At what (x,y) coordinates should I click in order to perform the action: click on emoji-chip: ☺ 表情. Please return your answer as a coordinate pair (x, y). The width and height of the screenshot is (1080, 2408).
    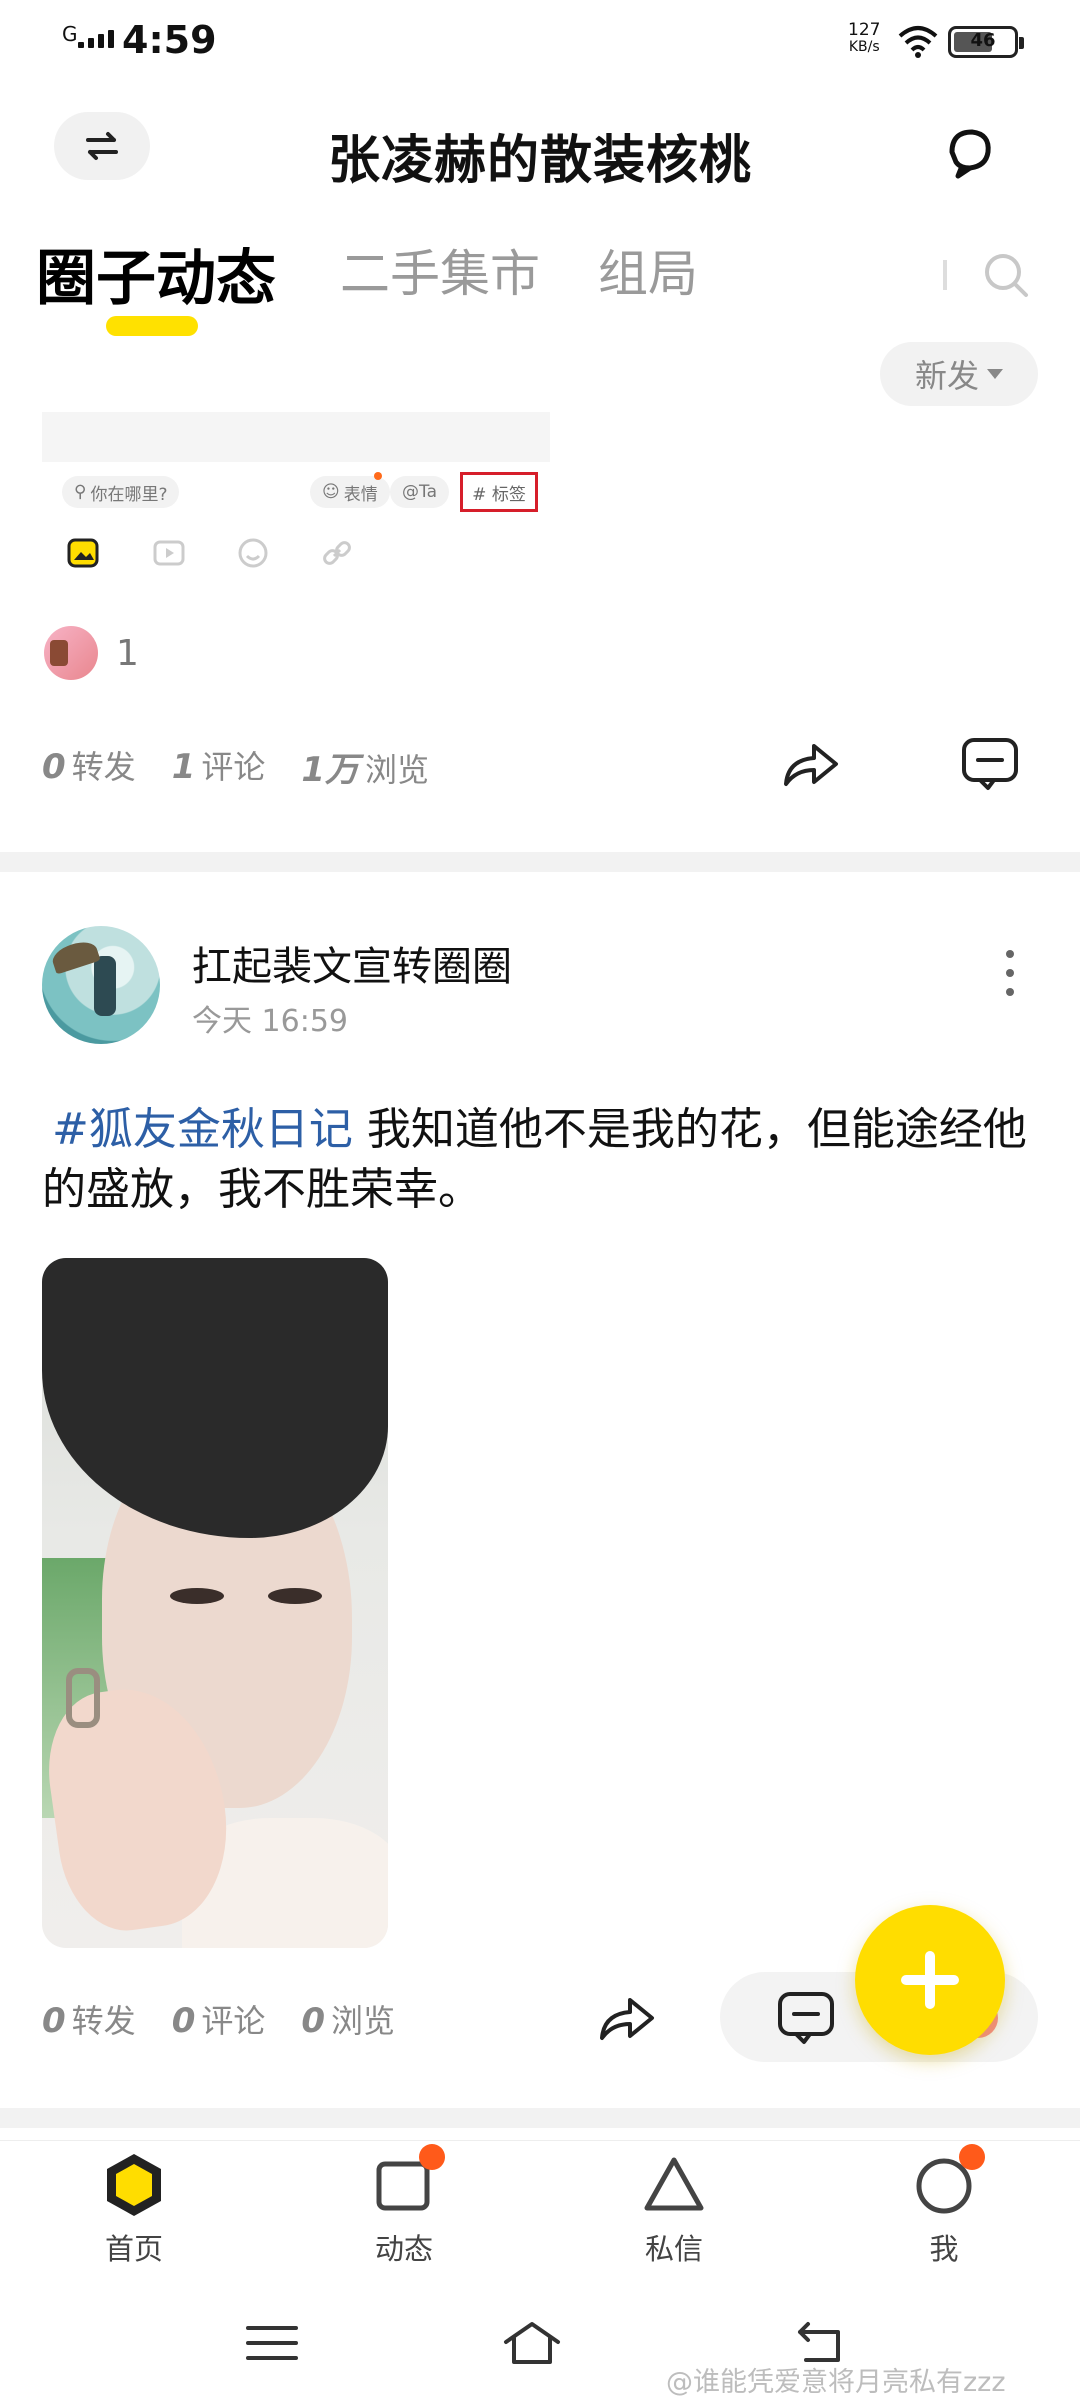
    Looking at the image, I should click on (350, 492).